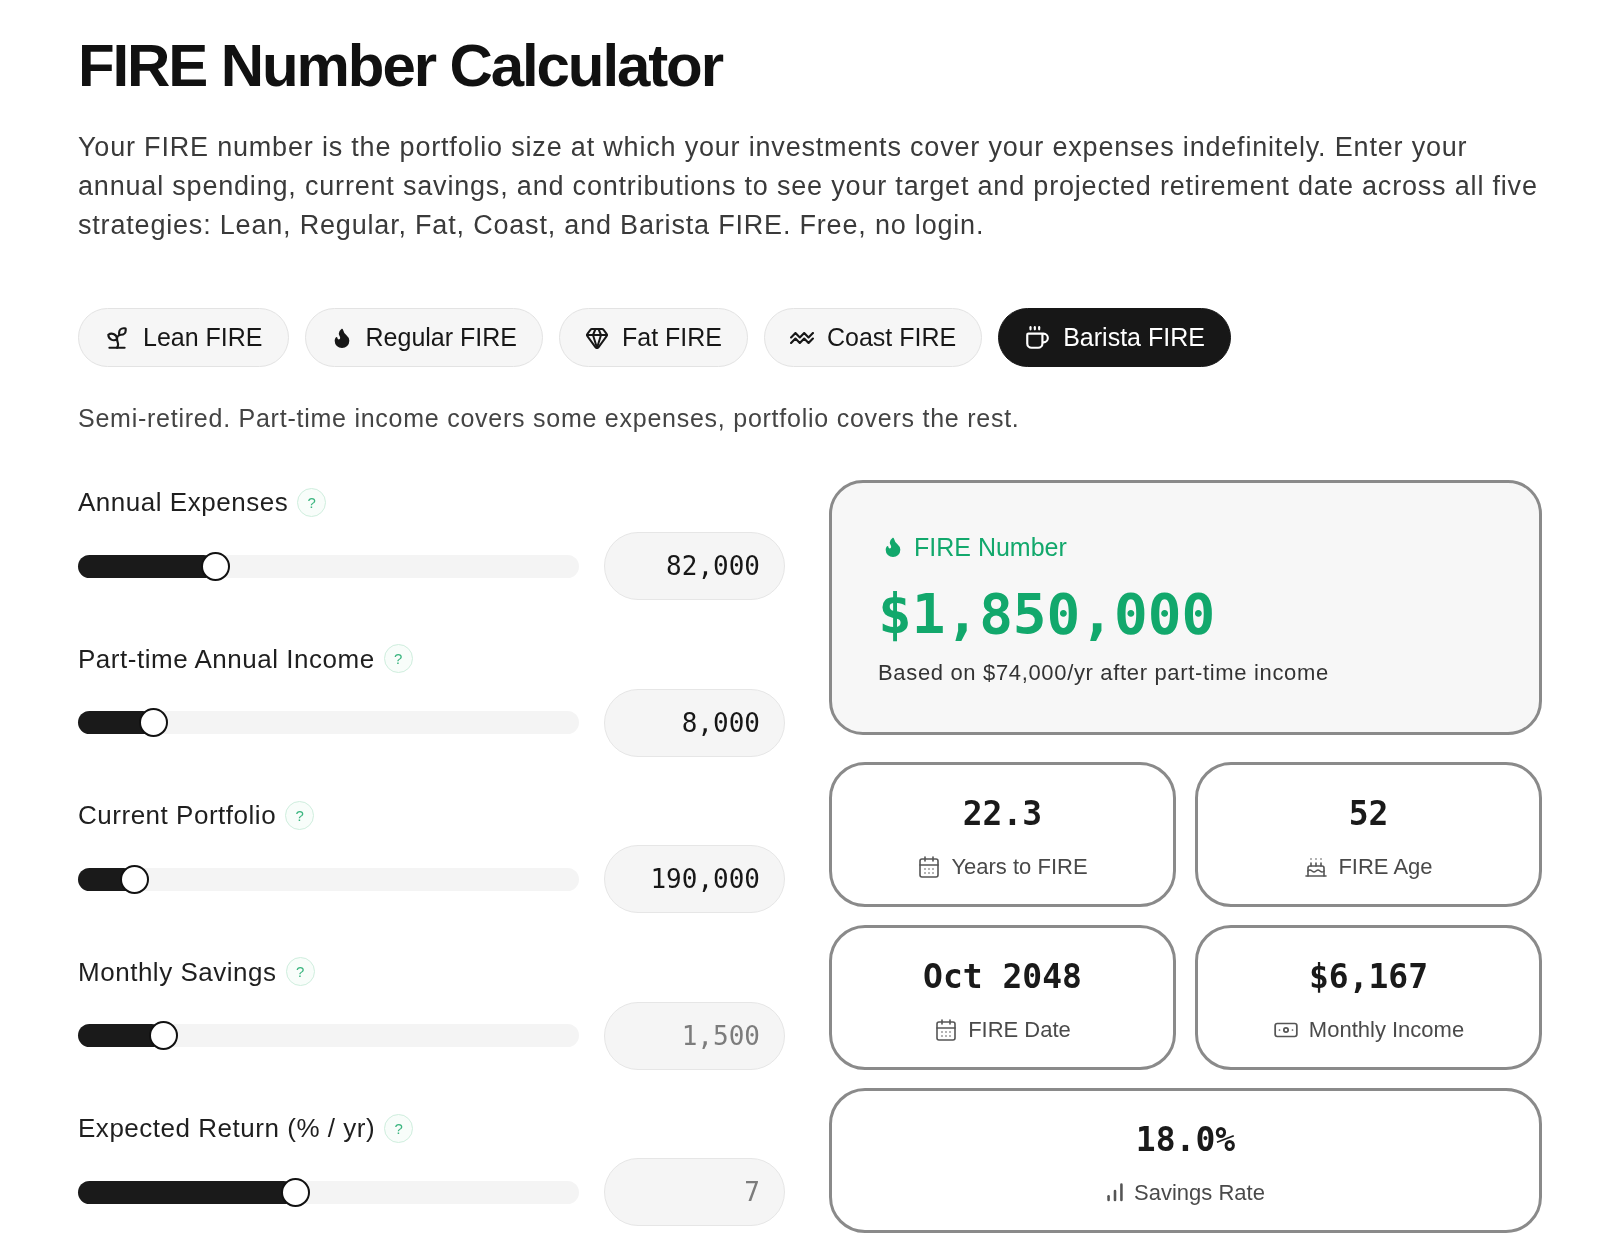  What do you see at coordinates (653, 337) in the screenshot?
I see `strategy-tab: Fat FIRE` at bounding box center [653, 337].